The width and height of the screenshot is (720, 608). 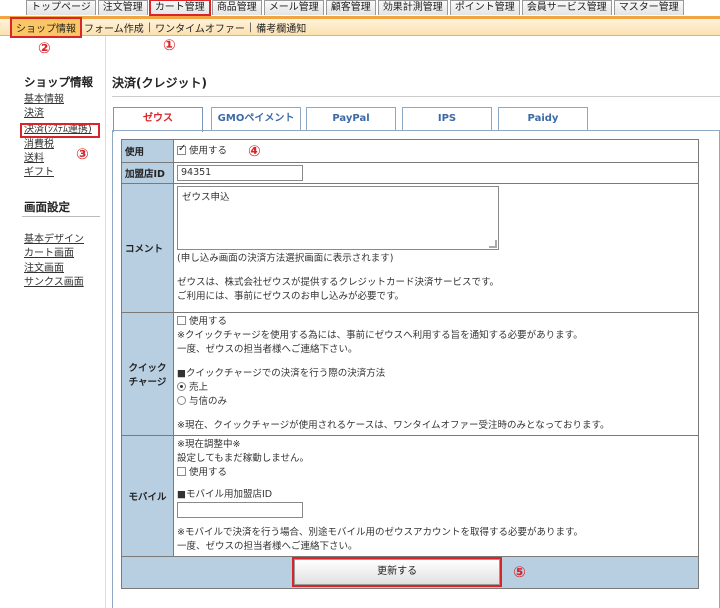 What do you see at coordinates (208, 321) in the screenshot?
I see `quick-charge-checkbox-label: 使用する` at bounding box center [208, 321].